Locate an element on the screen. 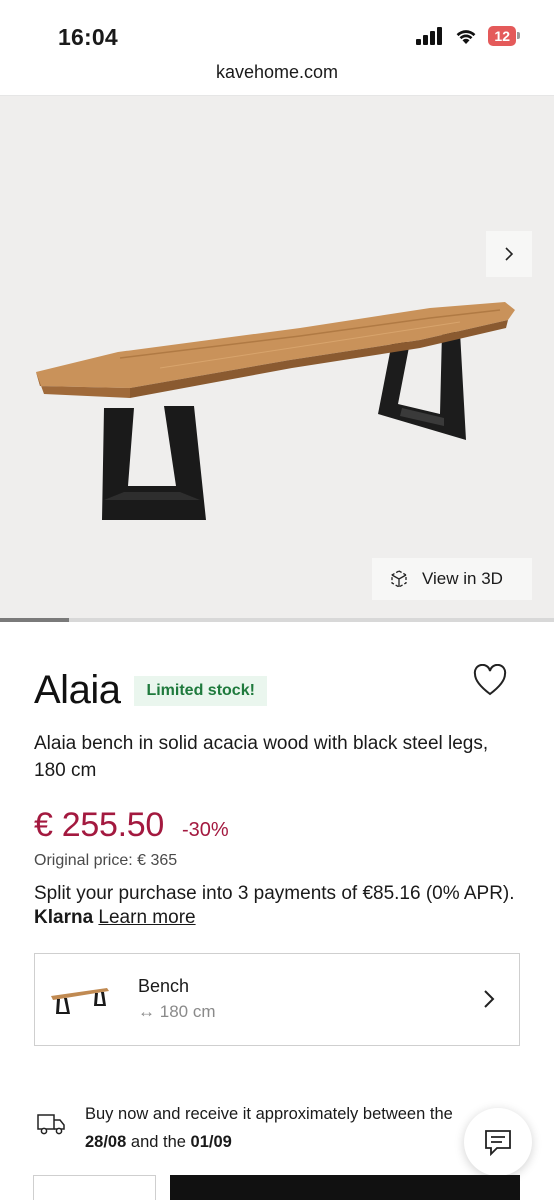  gallery-progress-bar is located at coordinates (277, 620).